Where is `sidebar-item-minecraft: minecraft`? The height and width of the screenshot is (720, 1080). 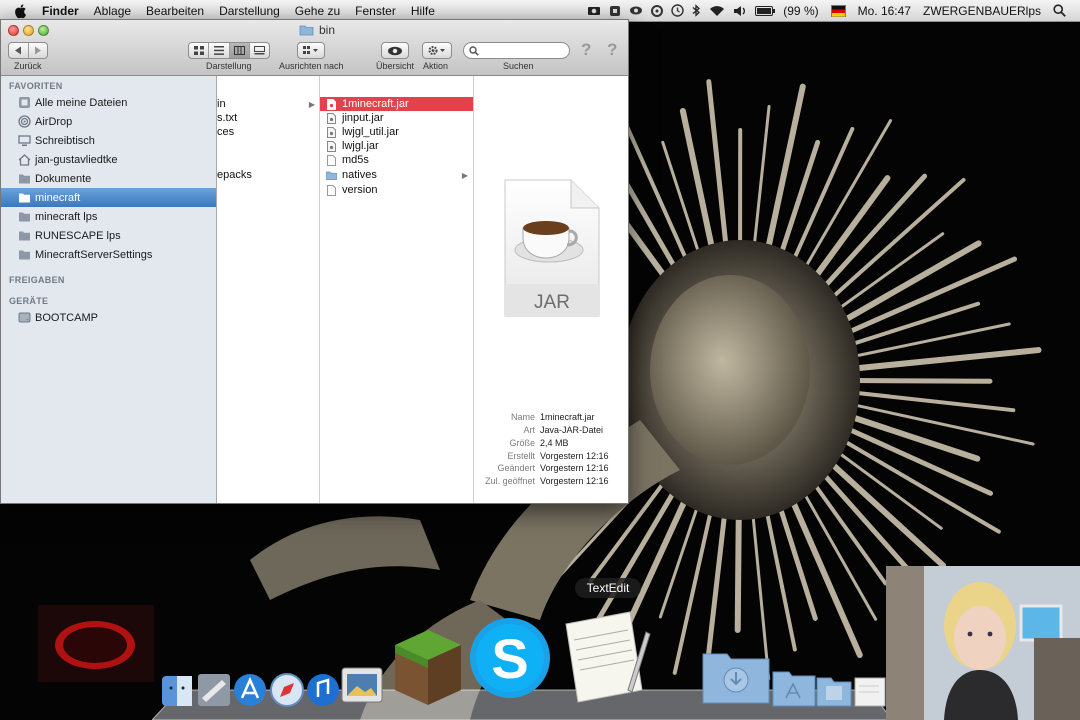 sidebar-item-minecraft: minecraft is located at coordinates (108, 197).